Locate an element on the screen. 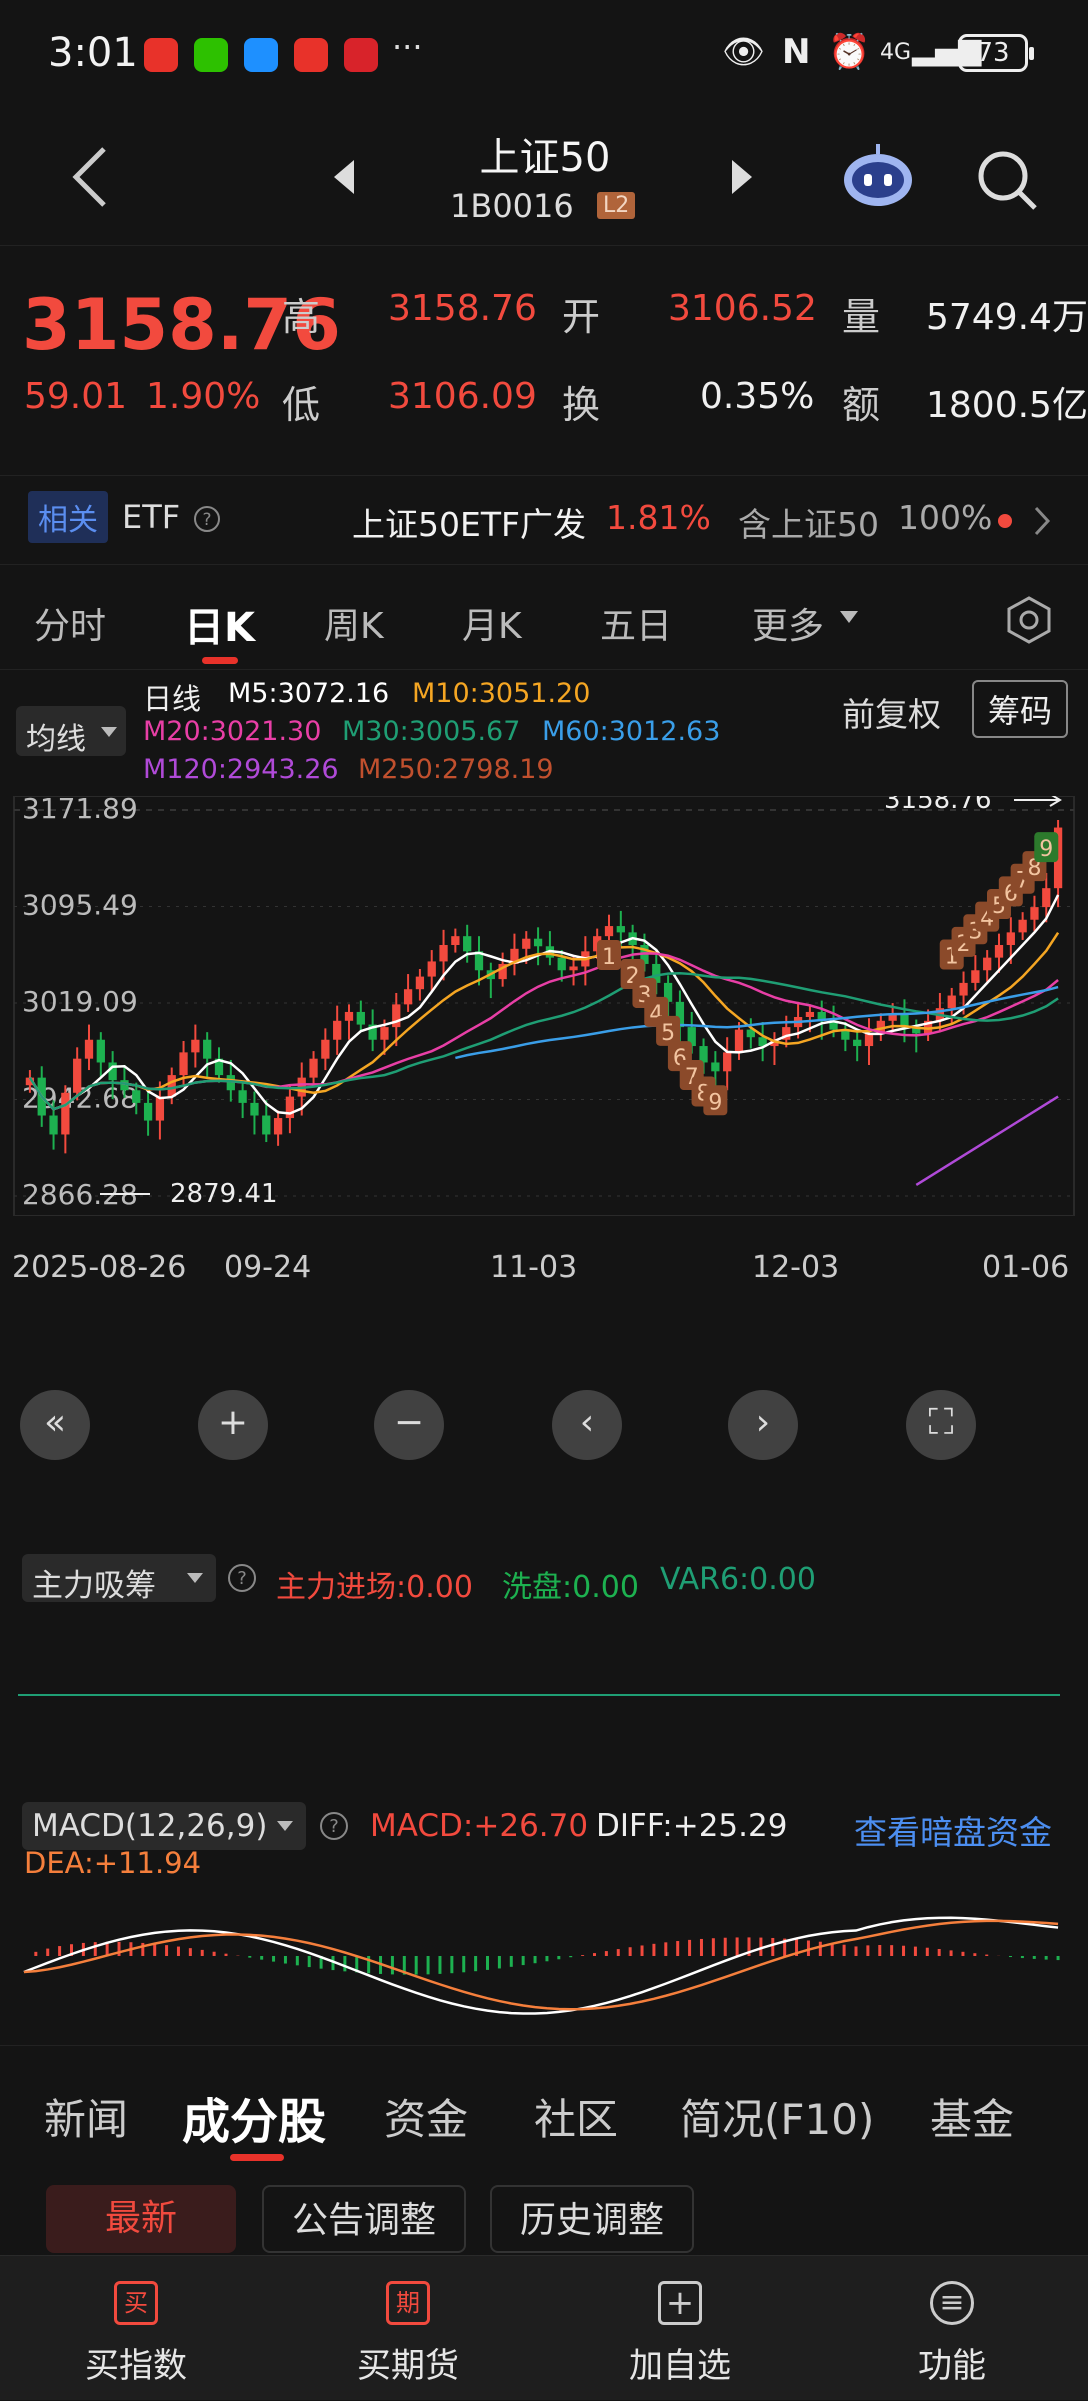  next-stock-icon is located at coordinates (742, 177).